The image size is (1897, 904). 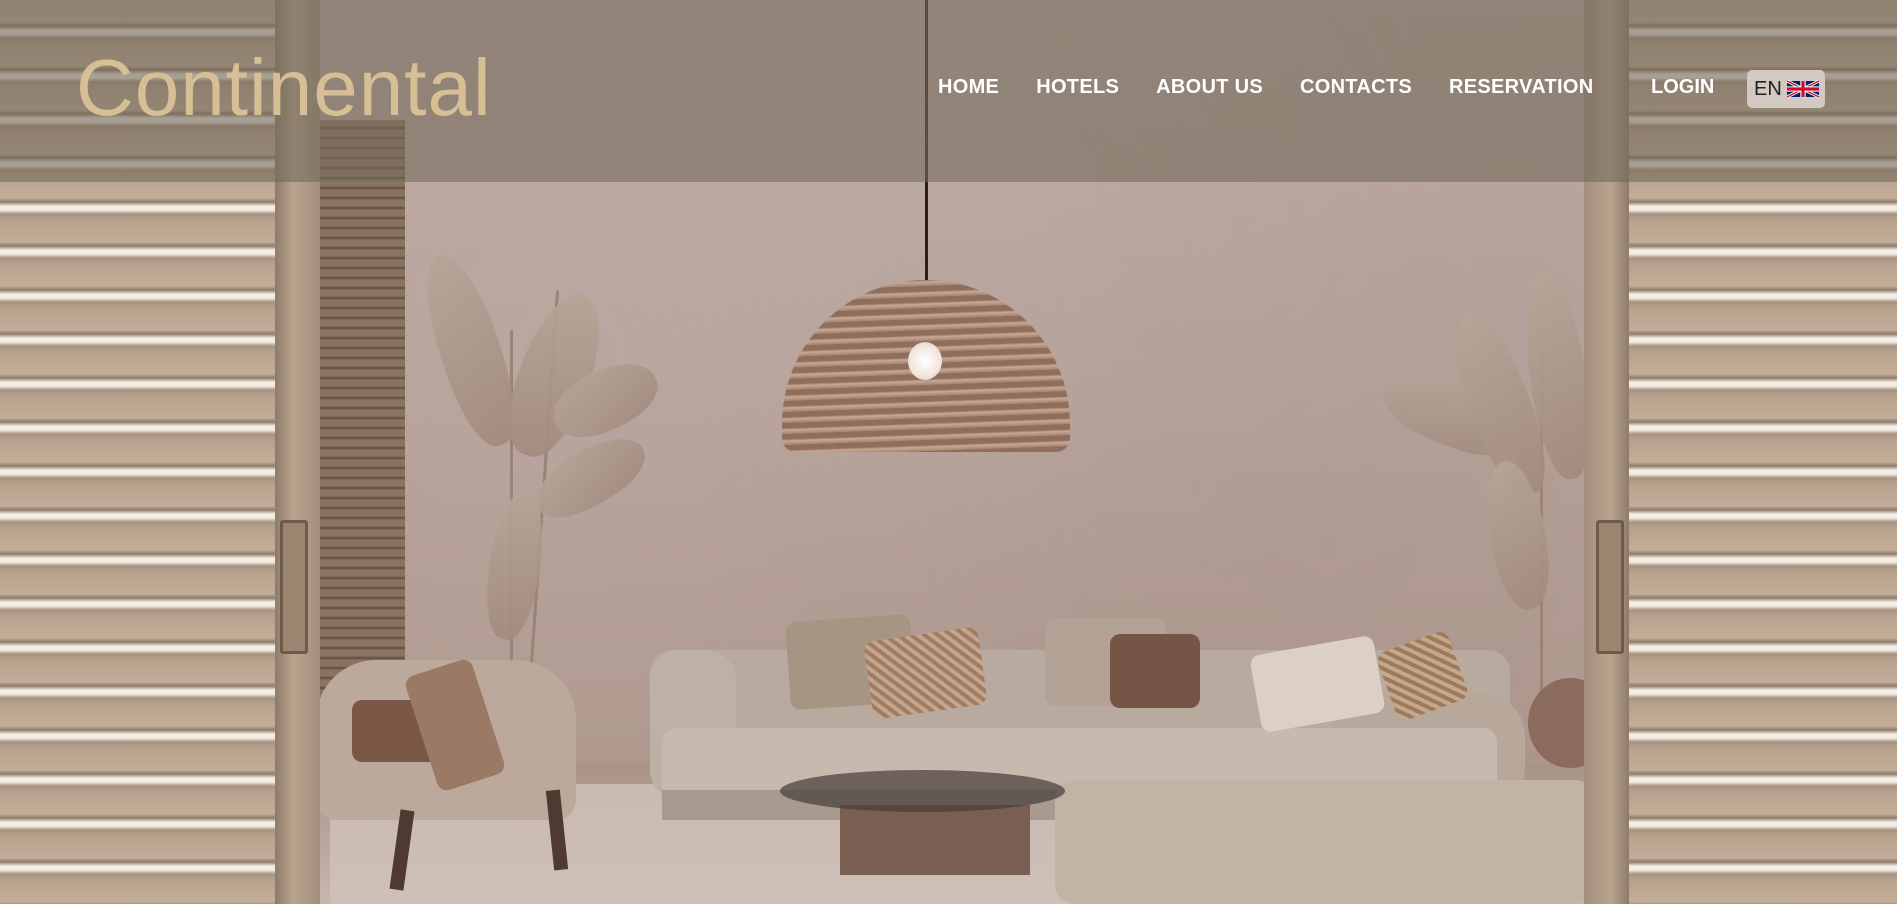 I want to click on login-link: LOGIN, so click(x=1682, y=87).